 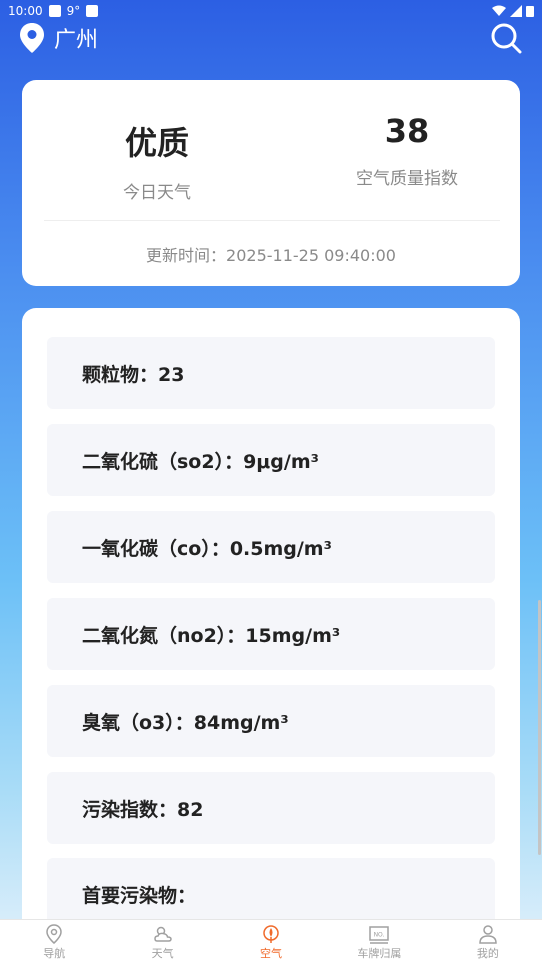 I want to click on tab-navigation: 导航, so click(x=54, y=942).